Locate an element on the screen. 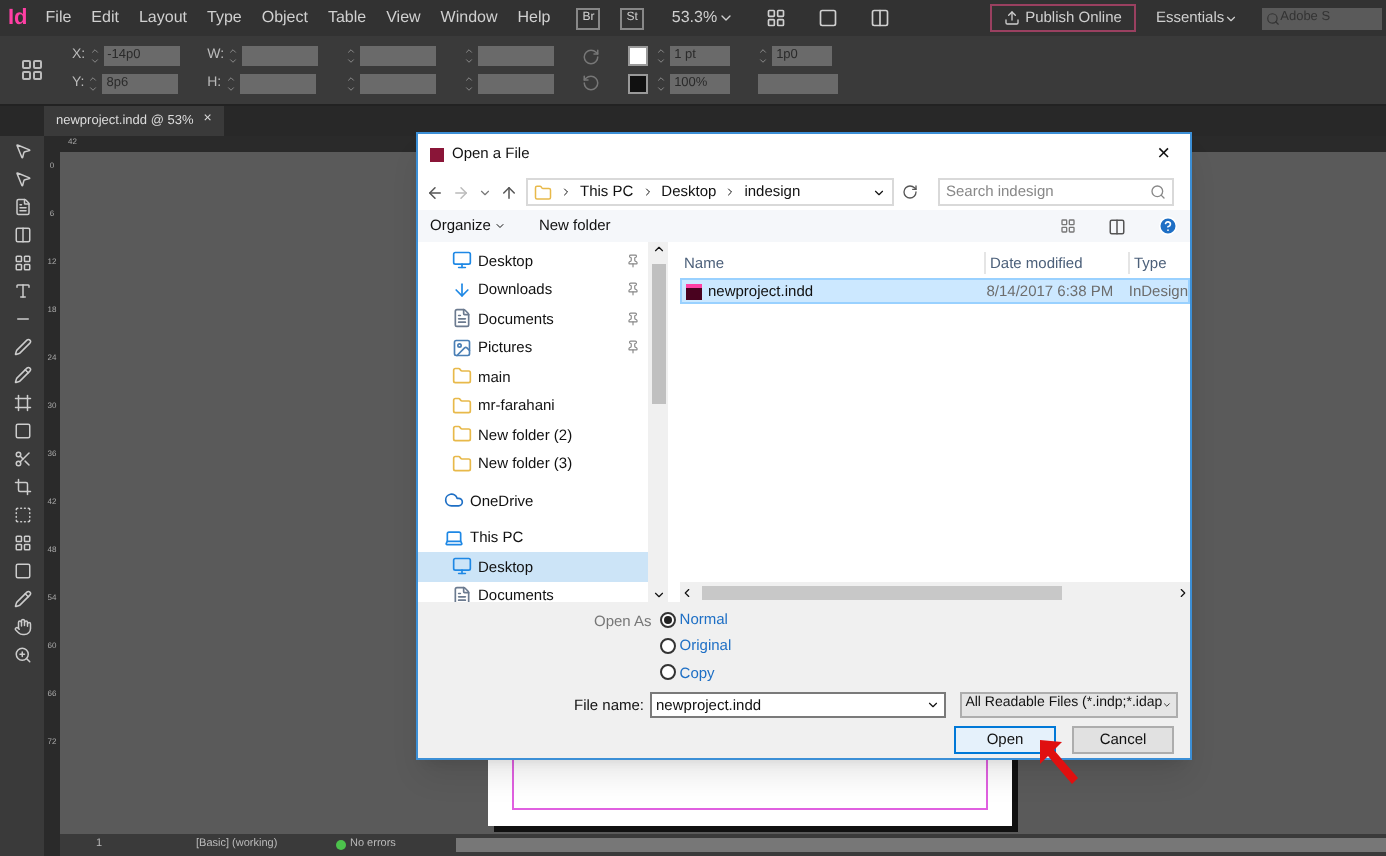 Image resolution: width=1386 pixels, height=856 pixels. close-button: × is located at coordinates (1163, 154).